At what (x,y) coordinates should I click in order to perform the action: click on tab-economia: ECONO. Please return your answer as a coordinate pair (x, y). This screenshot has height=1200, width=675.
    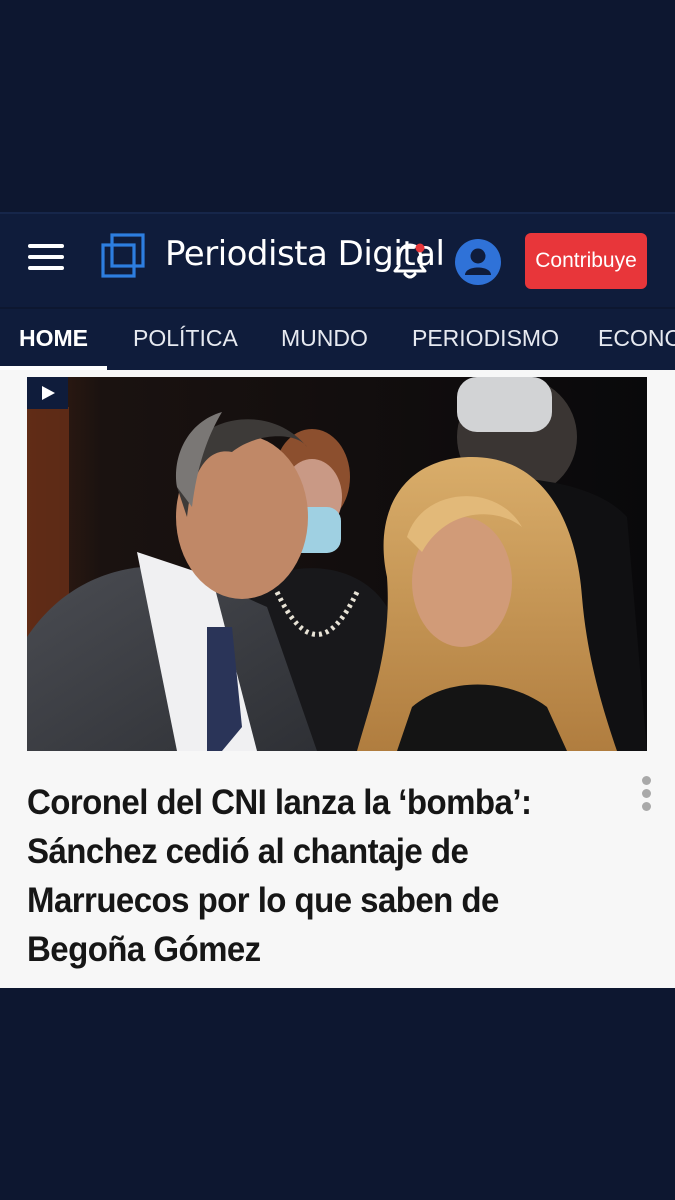
    Looking at the image, I should click on (636, 339).